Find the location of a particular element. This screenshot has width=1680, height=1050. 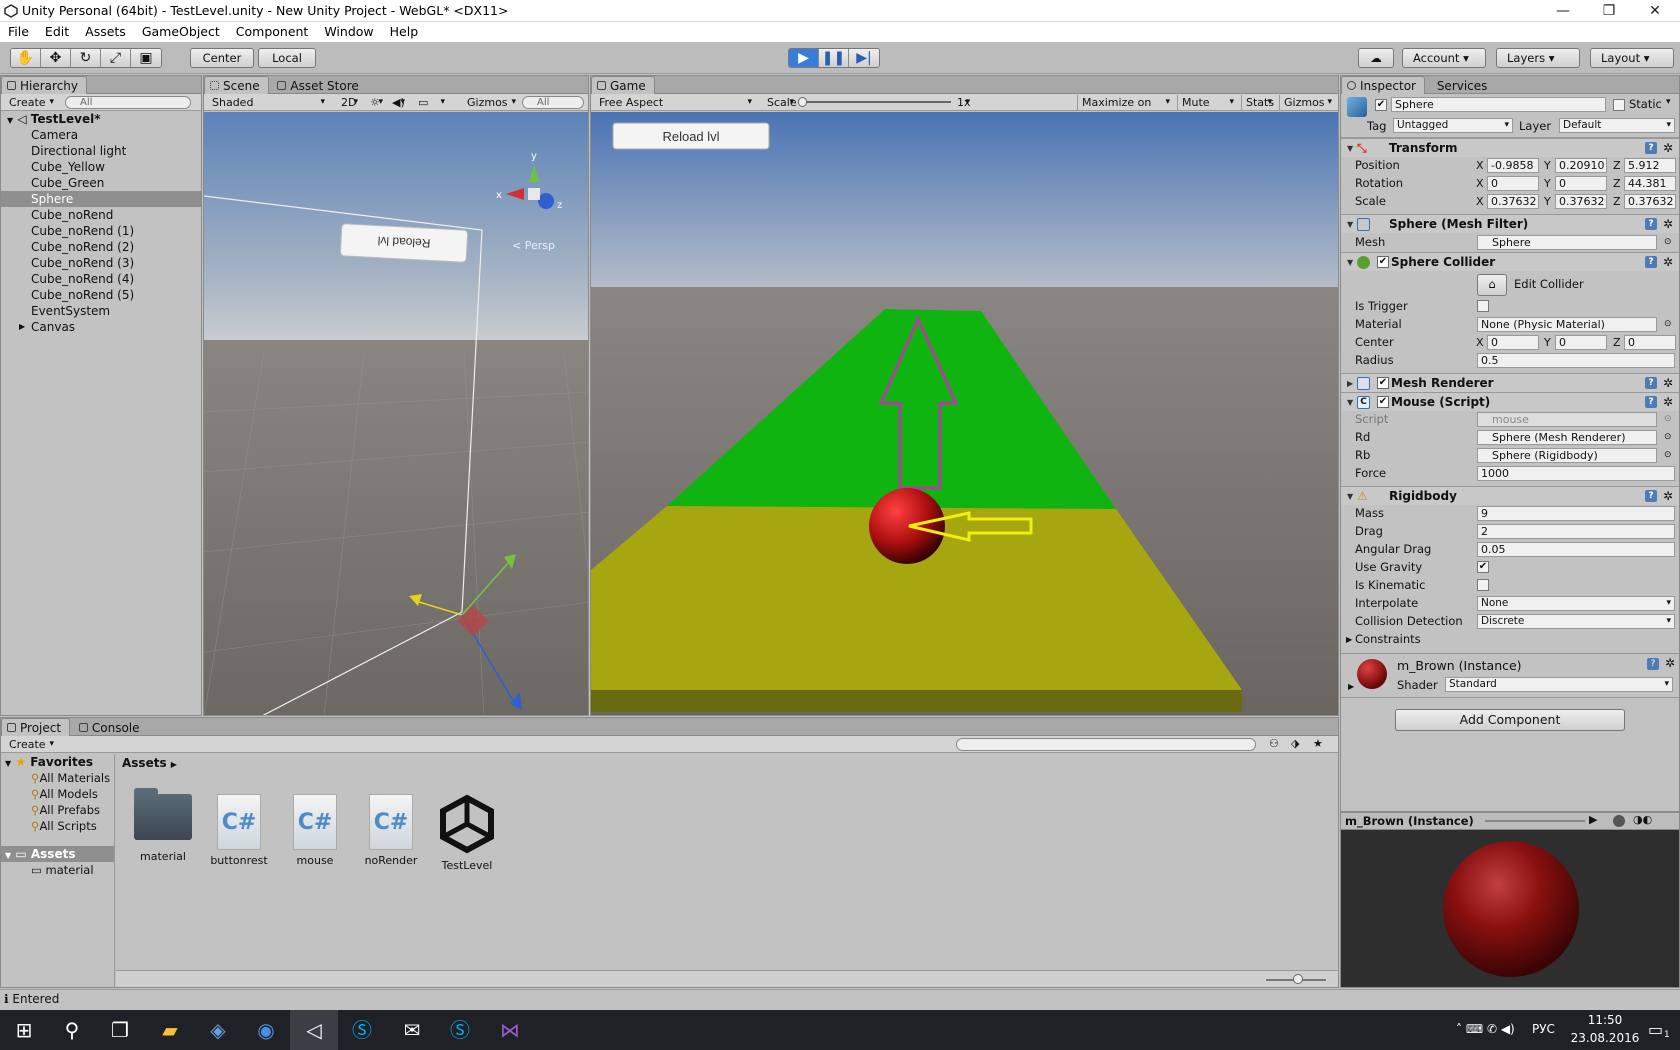

pause-icon: ❚❚ is located at coordinates (834, 58).